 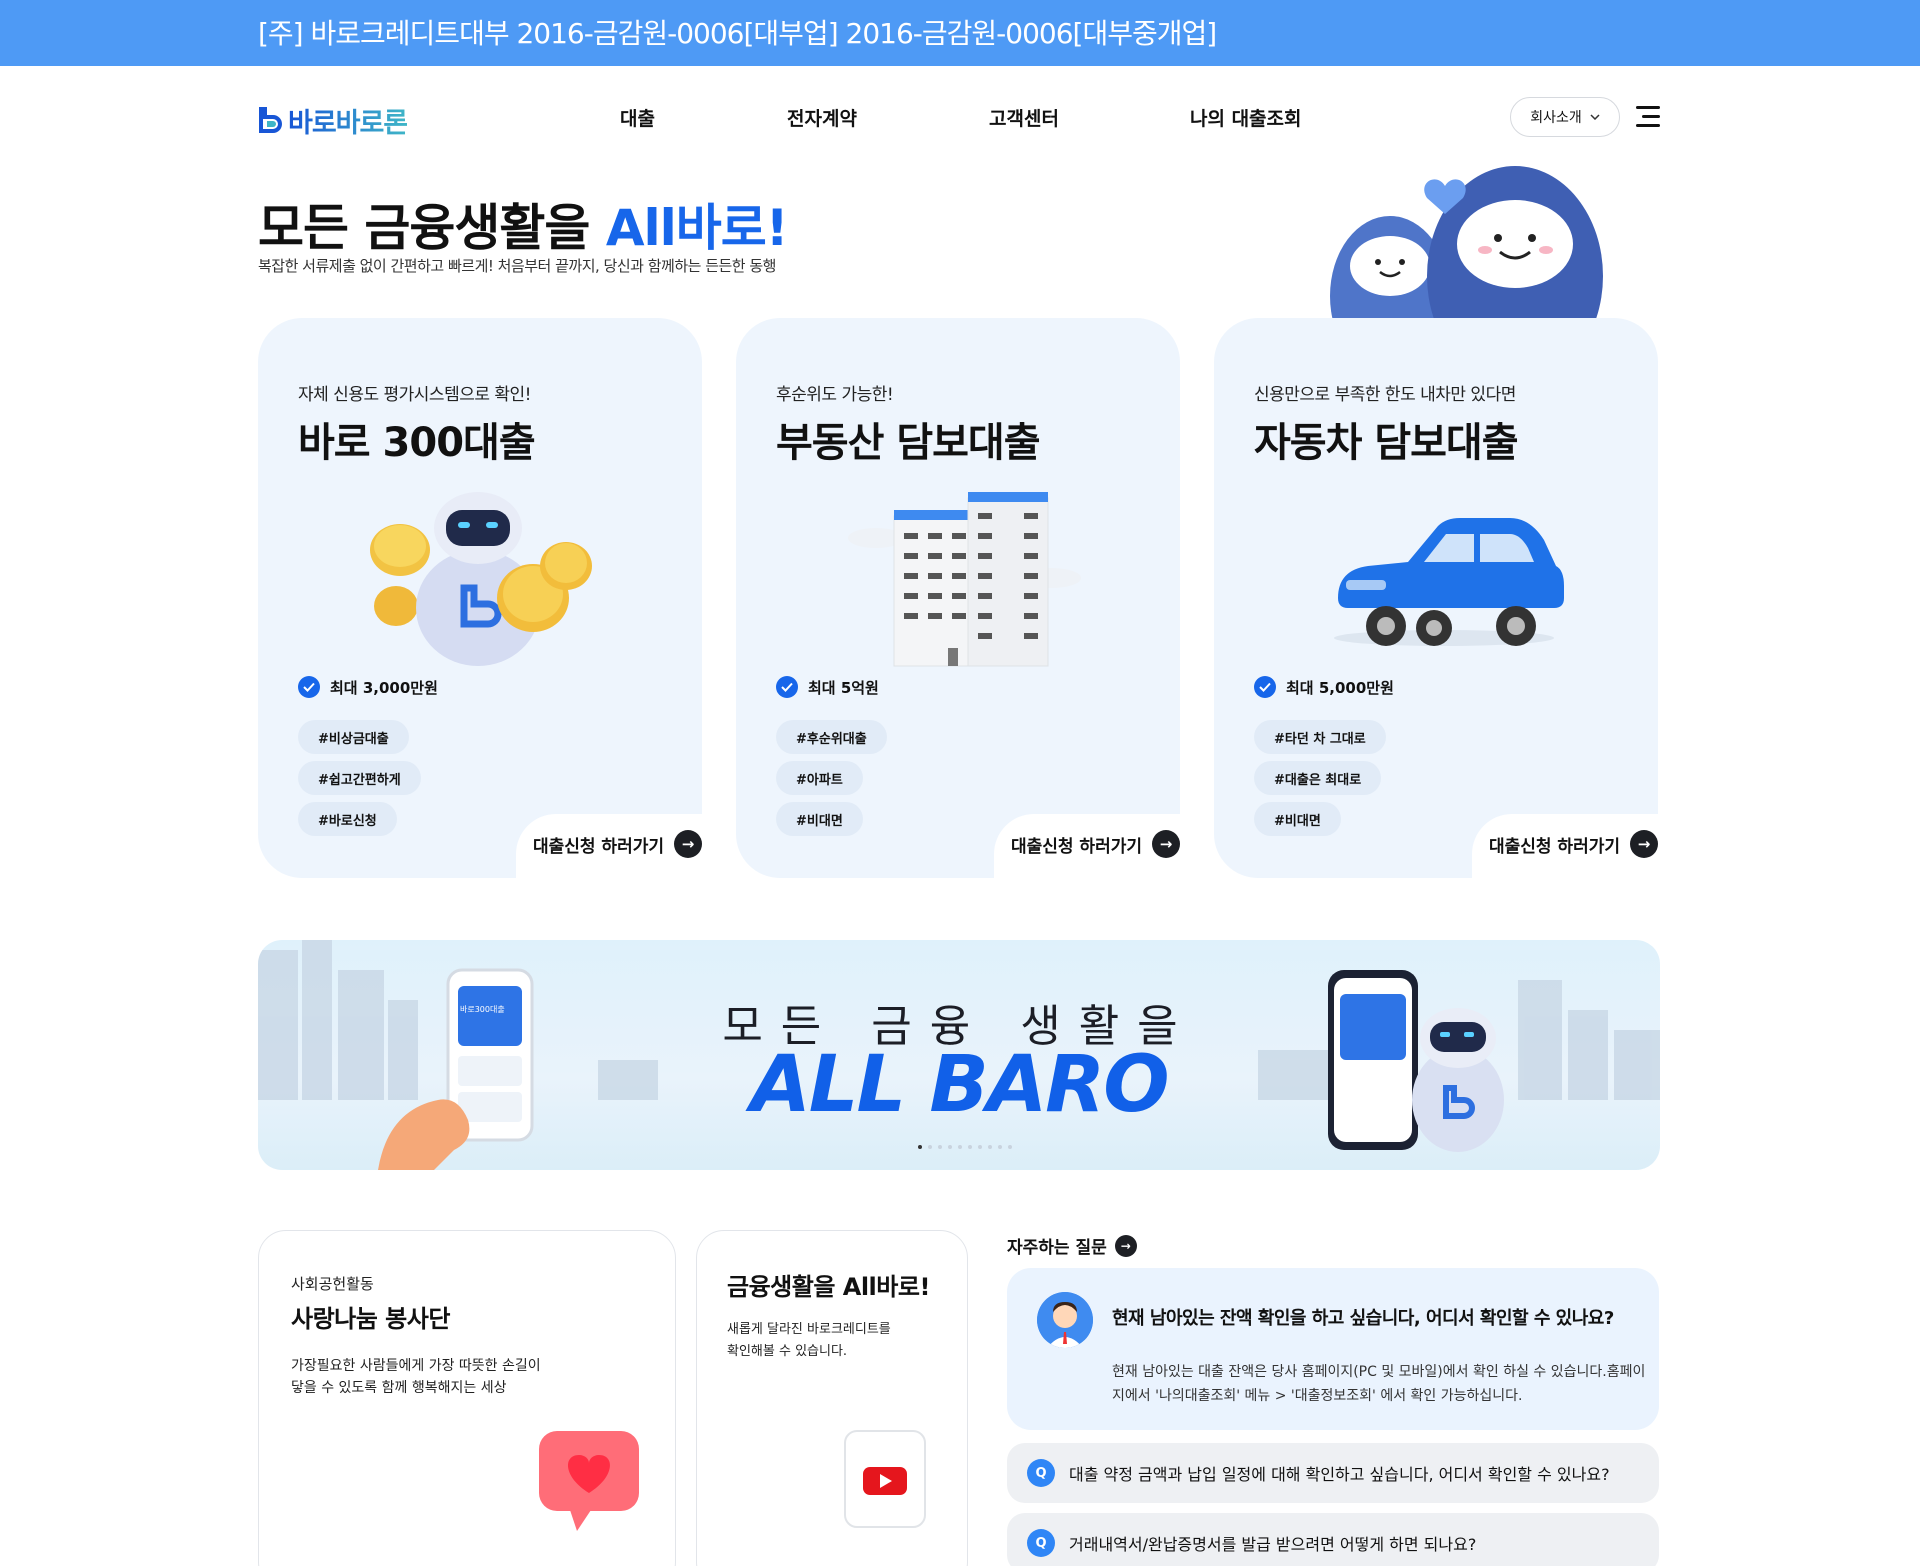 What do you see at coordinates (1246, 117) in the screenshot?
I see `nav-my-loan-inquiry: 나의 대출조회` at bounding box center [1246, 117].